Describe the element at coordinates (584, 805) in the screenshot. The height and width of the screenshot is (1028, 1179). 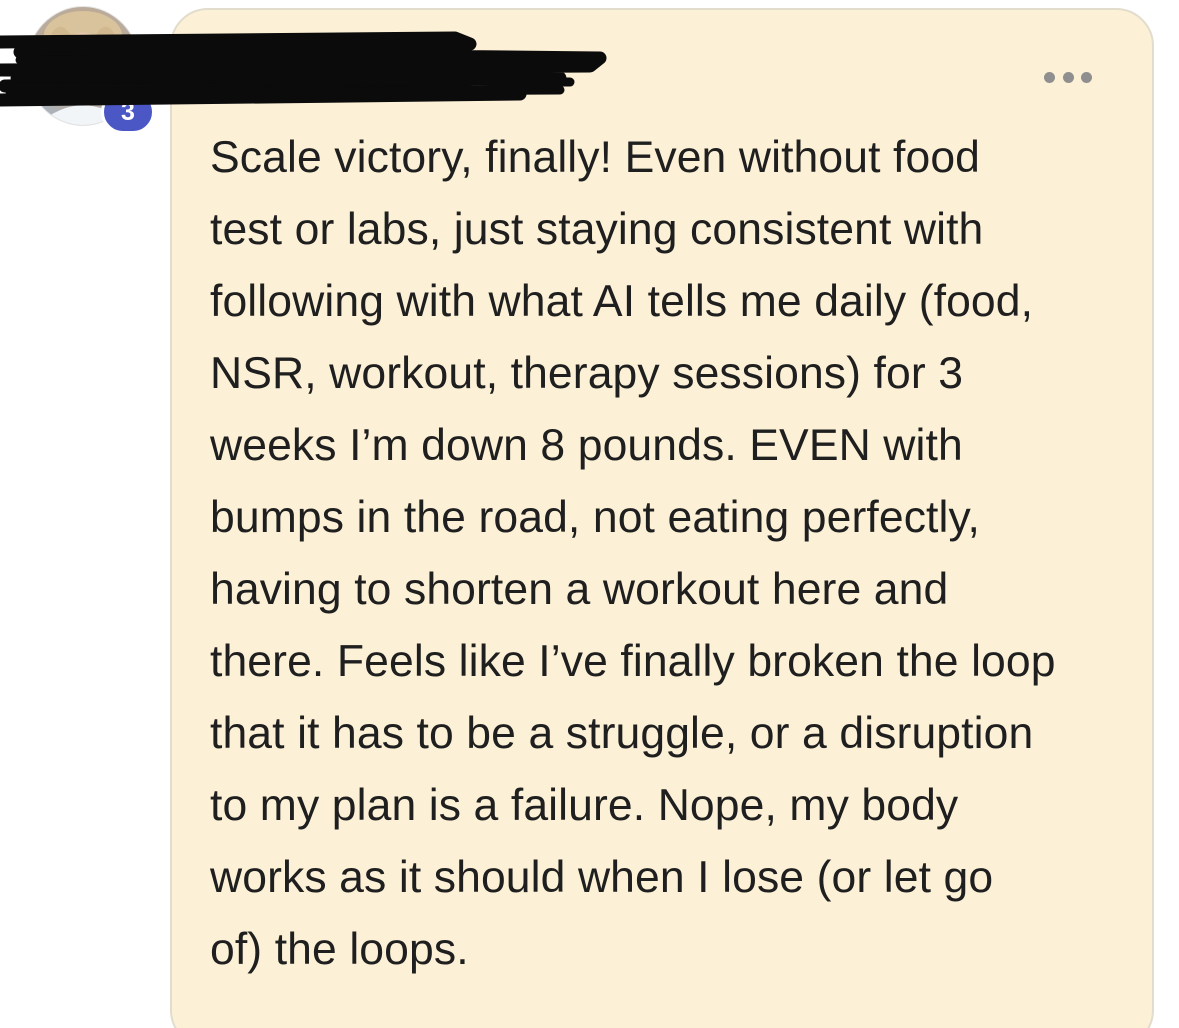
I see `comment-line: to my plan is a failure. Nope, my body` at that location.